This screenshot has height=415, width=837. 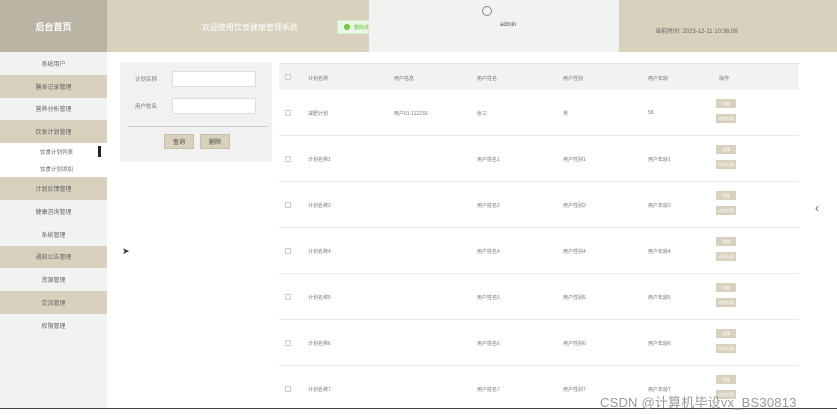 What do you see at coordinates (668, 32) in the screenshot?
I see `time-label: 当前时间:` at bounding box center [668, 32].